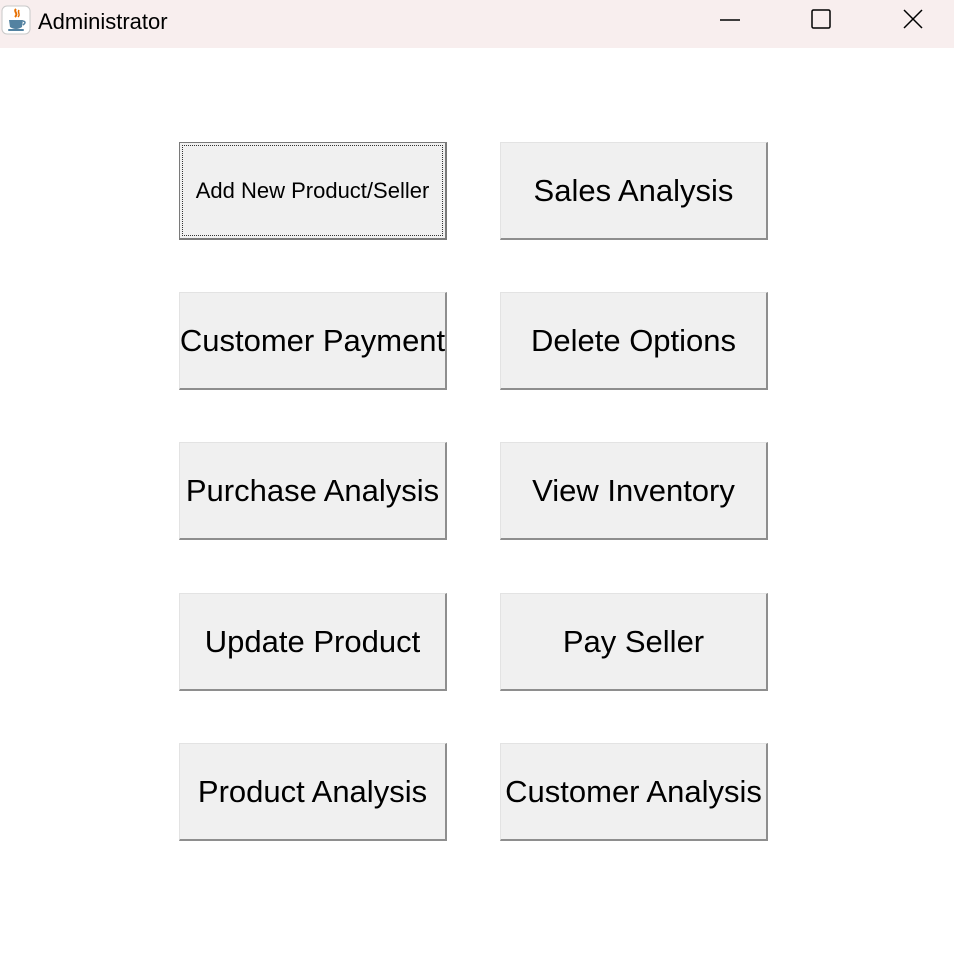 The width and height of the screenshot is (954, 968). What do you see at coordinates (103, 21) in the screenshot?
I see `window-title: Administrator` at bounding box center [103, 21].